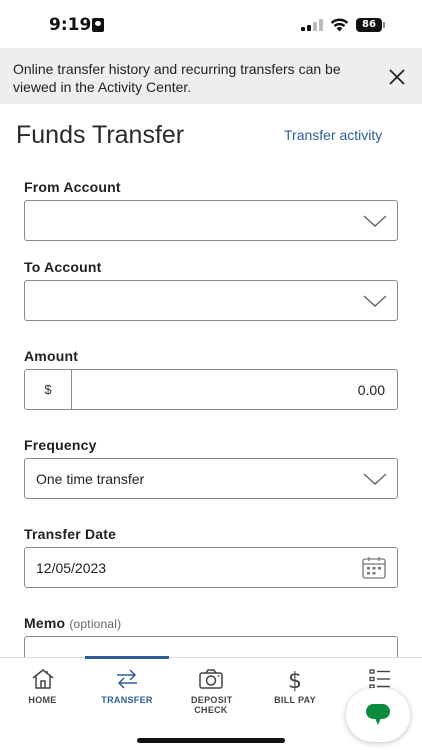  I want to click on chat-bubble-icon, so click(378, 714).